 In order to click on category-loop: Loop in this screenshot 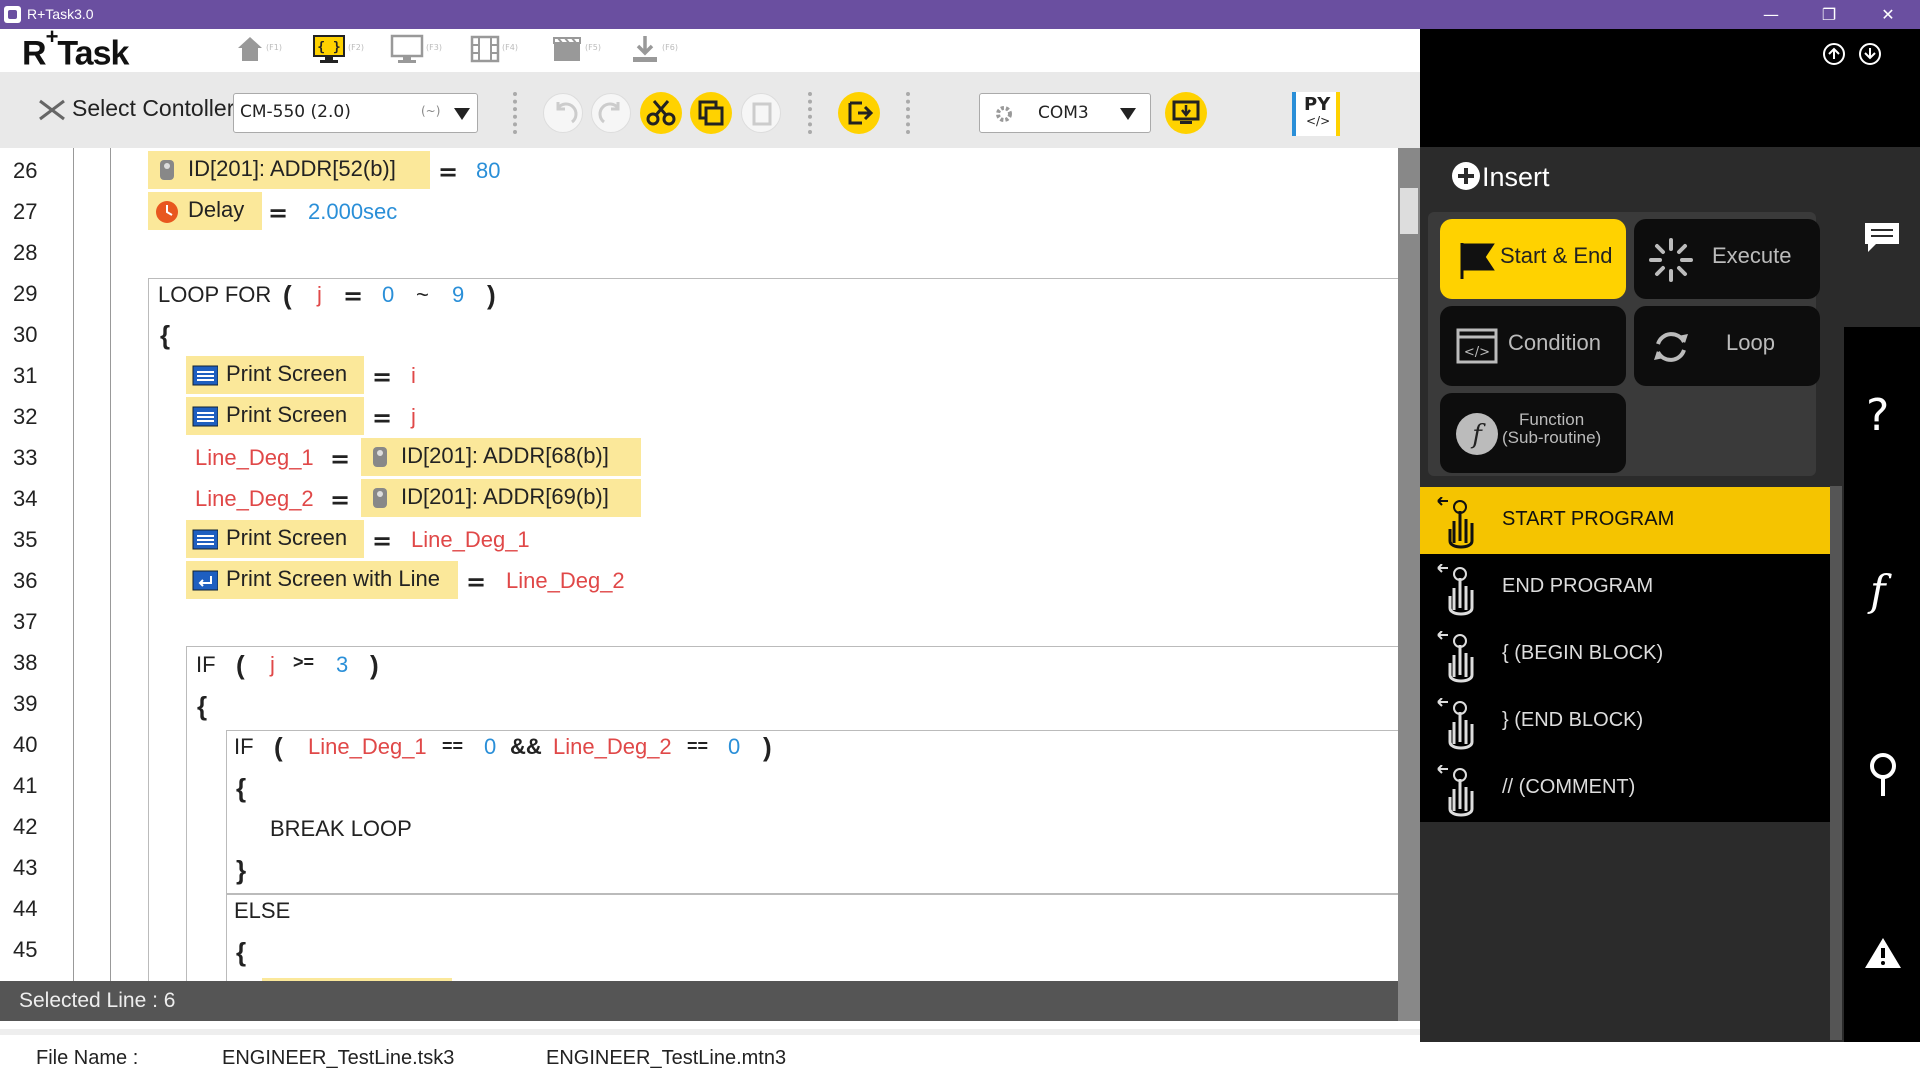, I will do `click(1727, 346)`.